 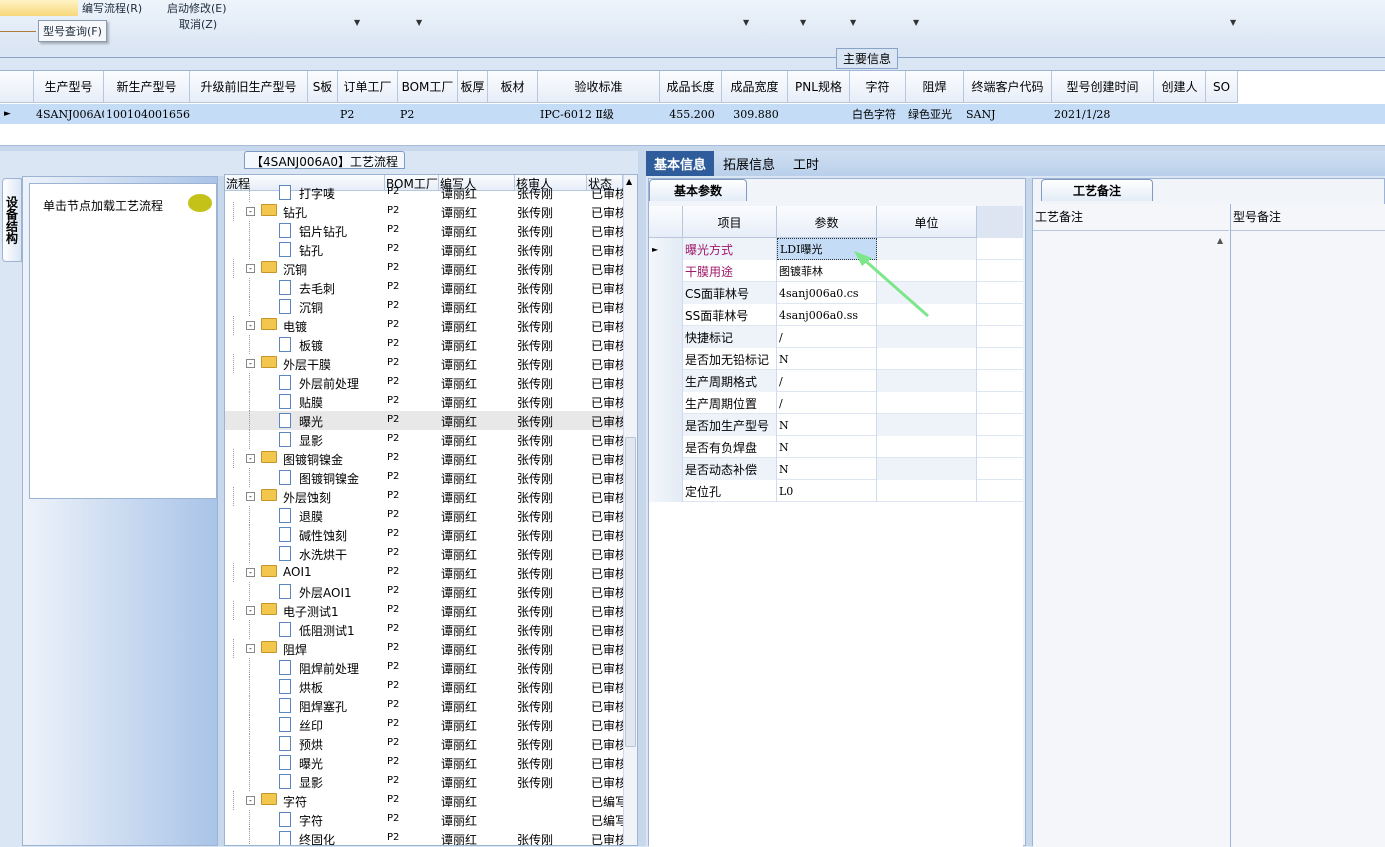 What do you see at coordinates (197, 8) in the screenshot?
I see `start-edit-menu: 启动修改(E)` at bounding box center [197, 8].